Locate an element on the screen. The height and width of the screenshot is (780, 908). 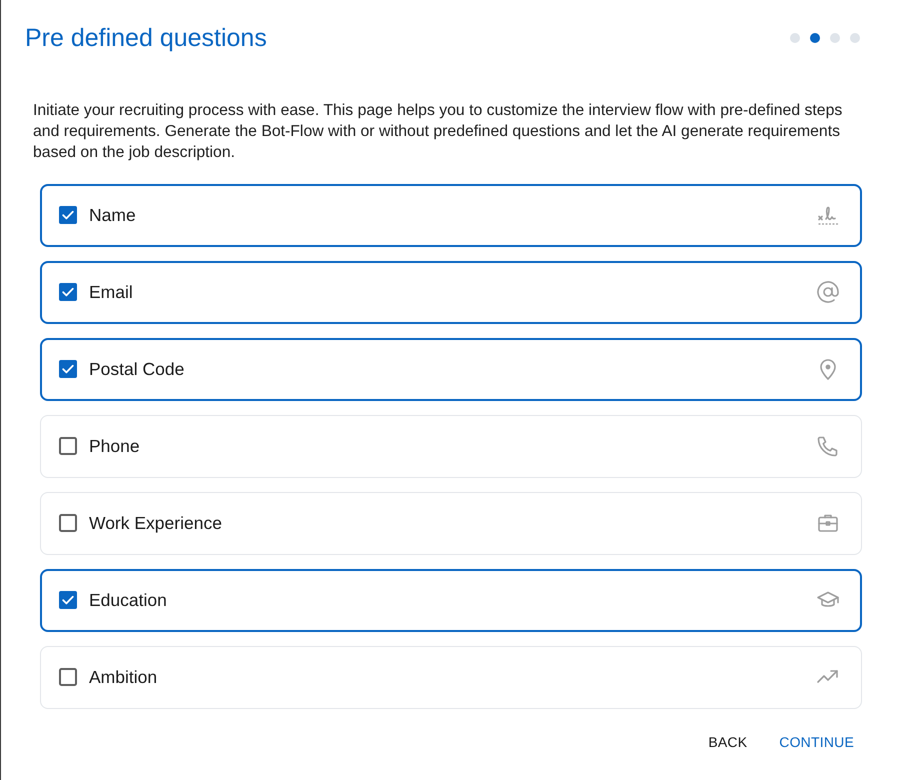
option-label: Education is located at coordinates (128, 600).